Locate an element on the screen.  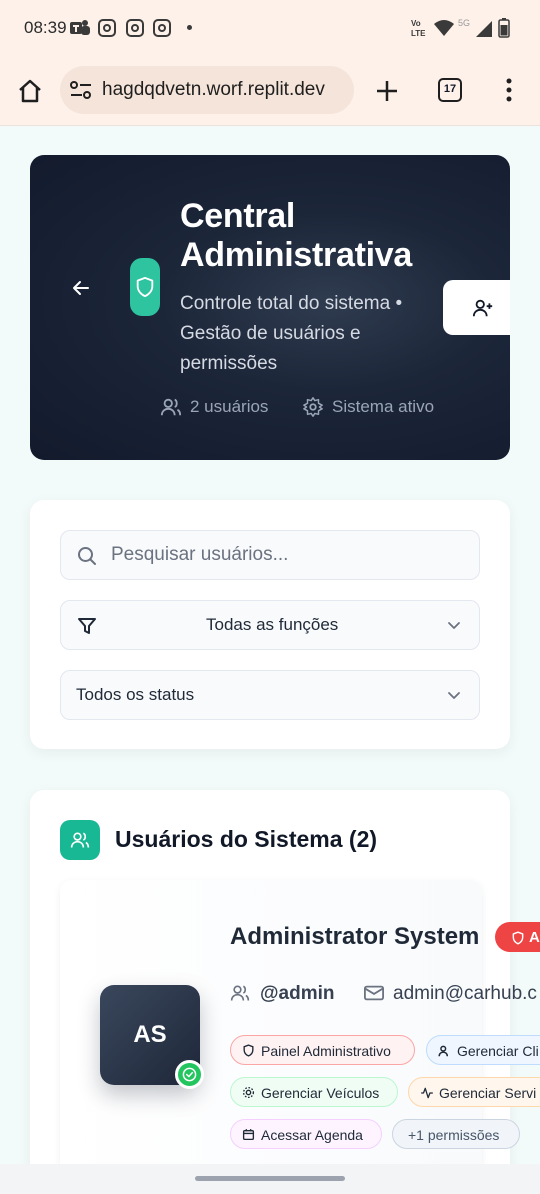
home-icon is located at coordinates (30, 91).